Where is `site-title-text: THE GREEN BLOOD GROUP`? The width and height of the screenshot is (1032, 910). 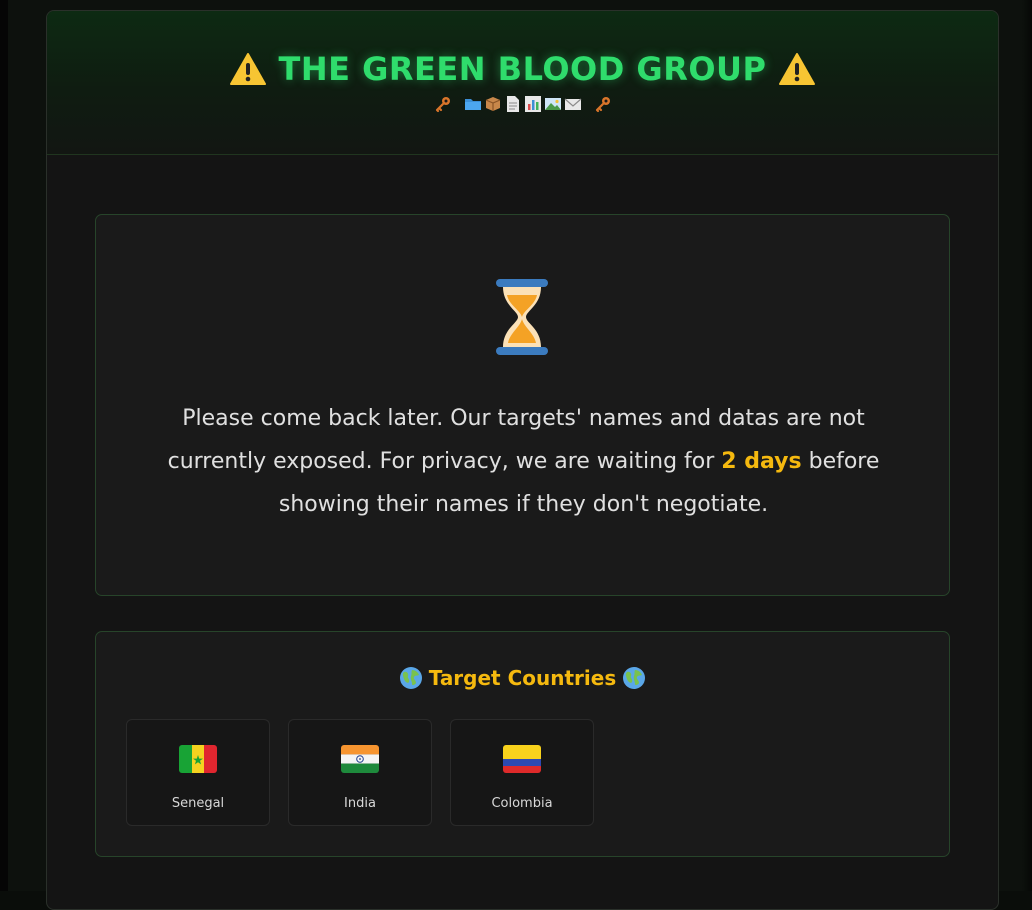
site-title-text: THE GREEN BLOOD GROUP is located at coordinates (522, 69).